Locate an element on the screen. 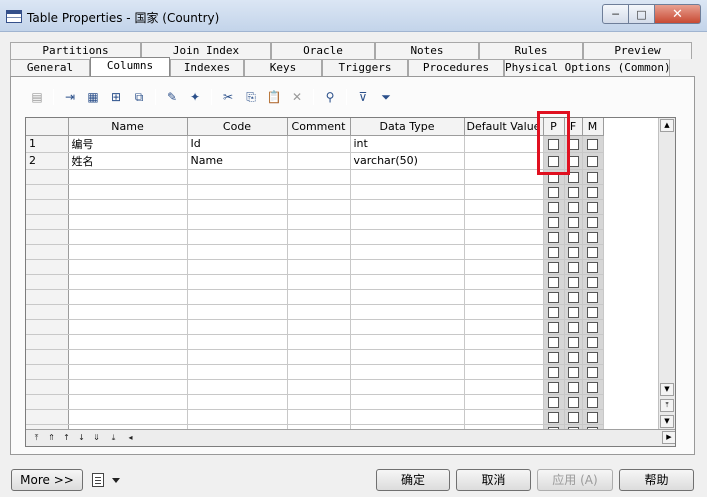  cell-data-type: int is located at coordinates (407, 144).